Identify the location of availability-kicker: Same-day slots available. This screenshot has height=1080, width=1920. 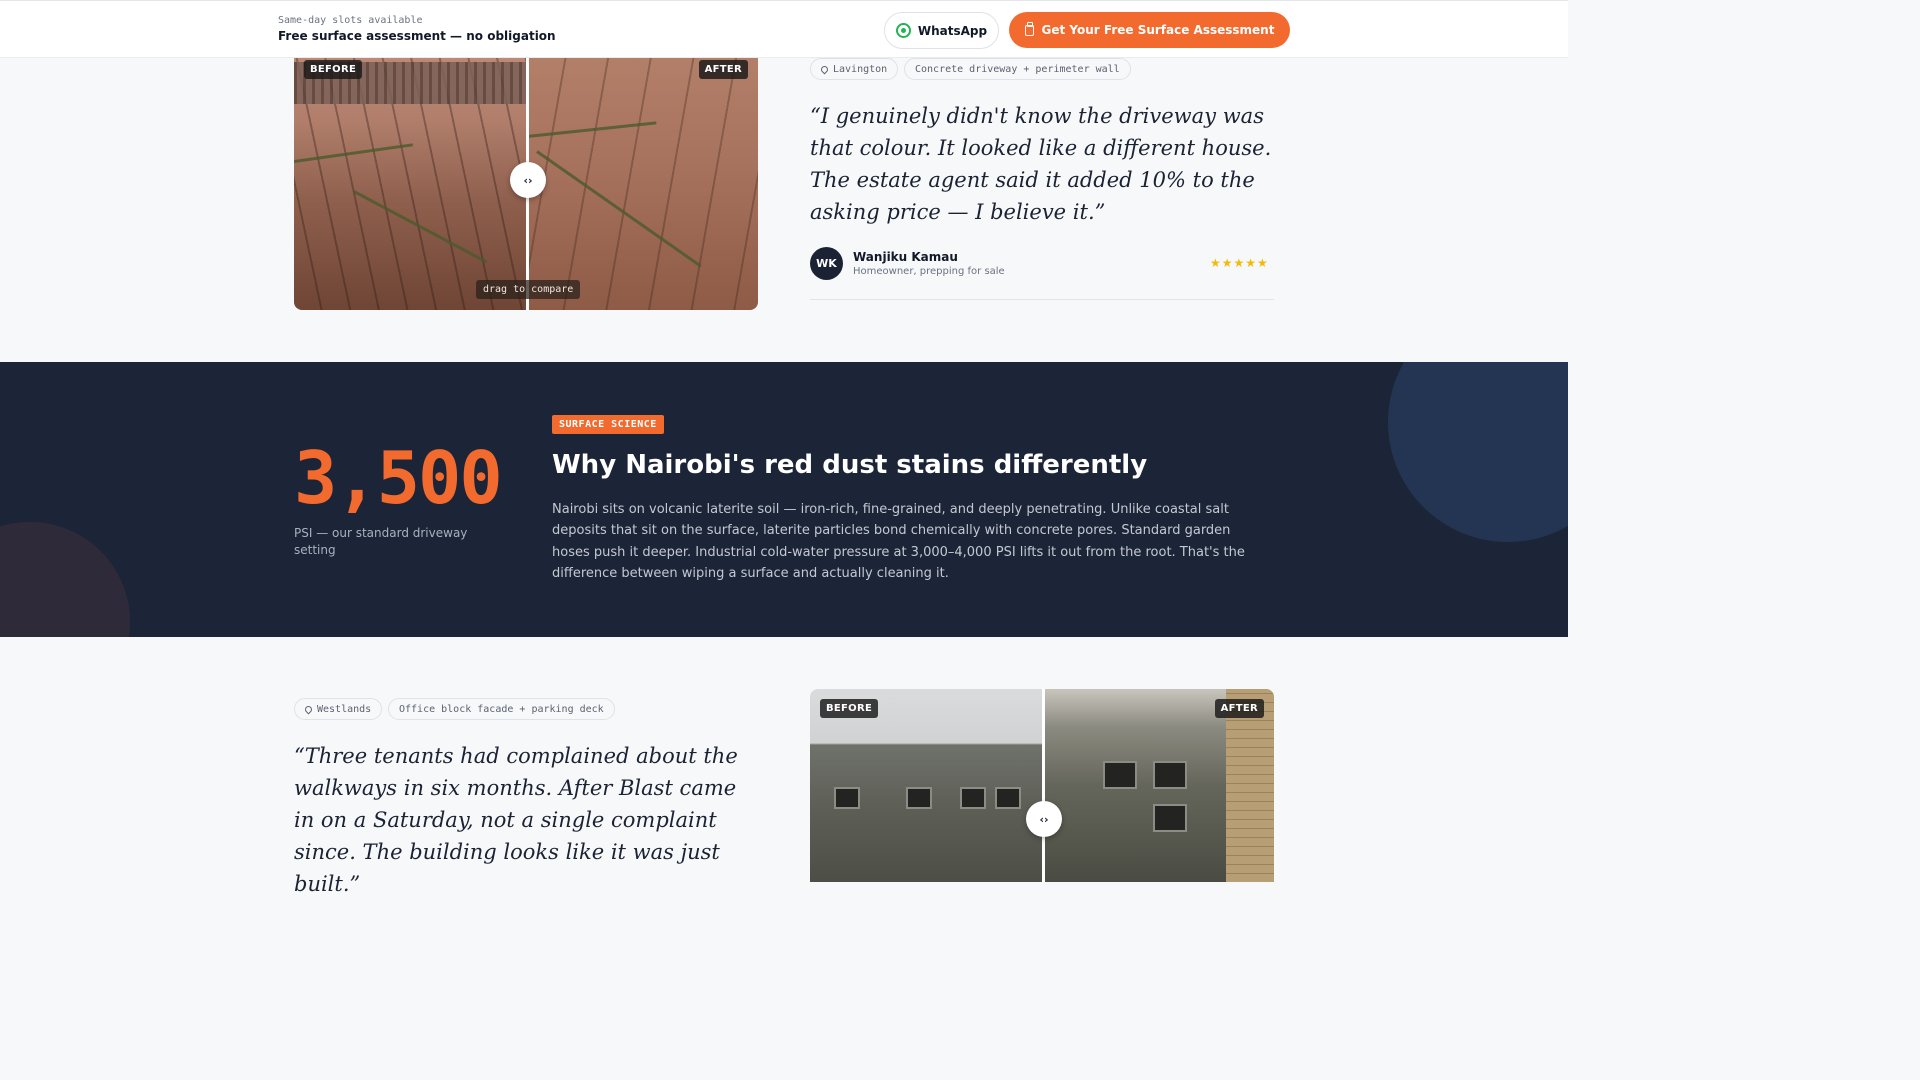
(350, 20).